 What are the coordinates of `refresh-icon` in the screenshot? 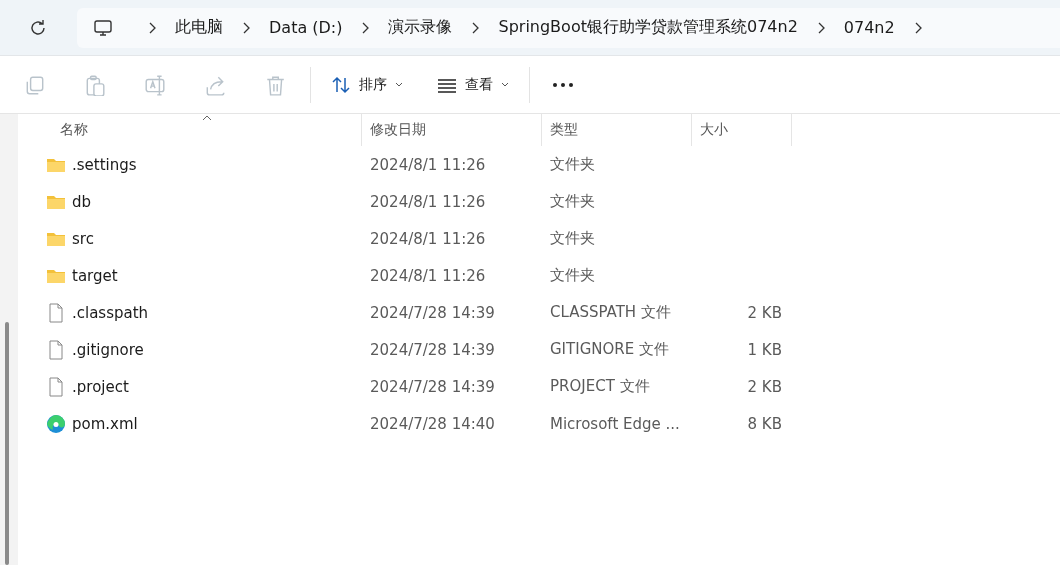 It's located at (38, 27).